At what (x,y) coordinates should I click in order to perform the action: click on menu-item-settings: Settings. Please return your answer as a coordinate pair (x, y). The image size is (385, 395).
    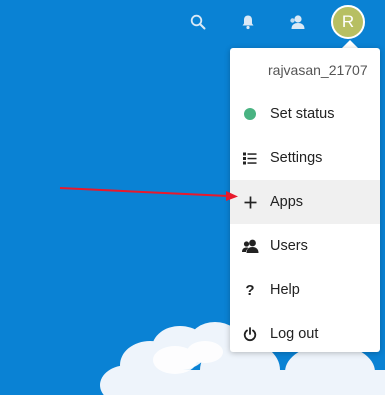
    Looking at the image, I should click on (305, 158).